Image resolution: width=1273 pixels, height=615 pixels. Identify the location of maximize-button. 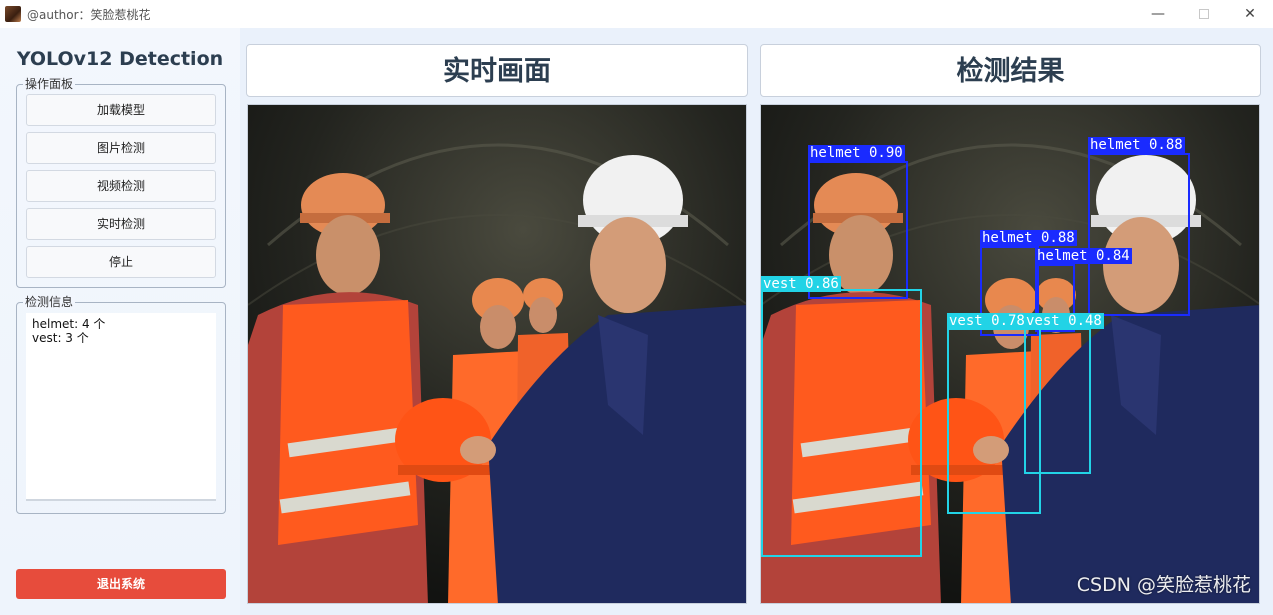
(1204, 14).